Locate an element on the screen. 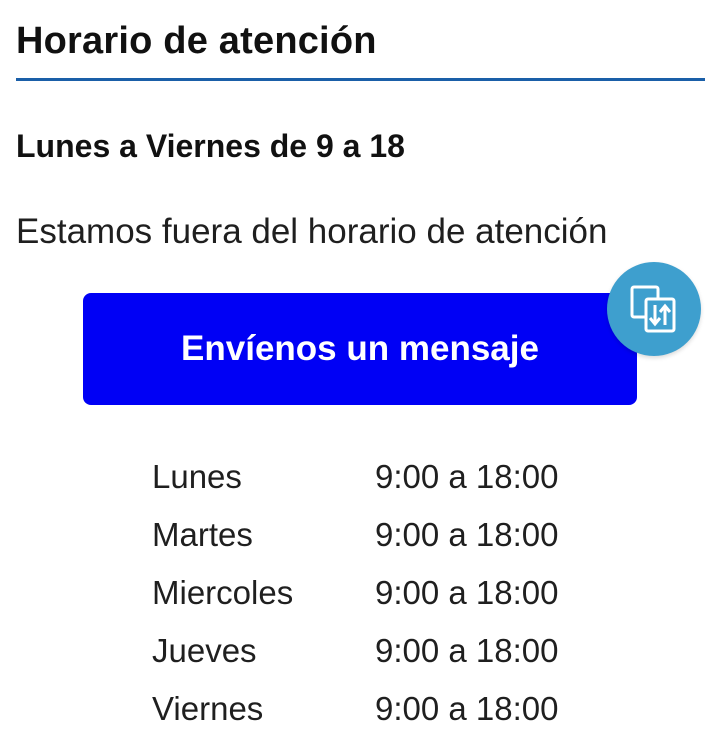 The width and height of the screenshot is (720, 742). hours-day: Viernes is located at coordinates (208, 708).